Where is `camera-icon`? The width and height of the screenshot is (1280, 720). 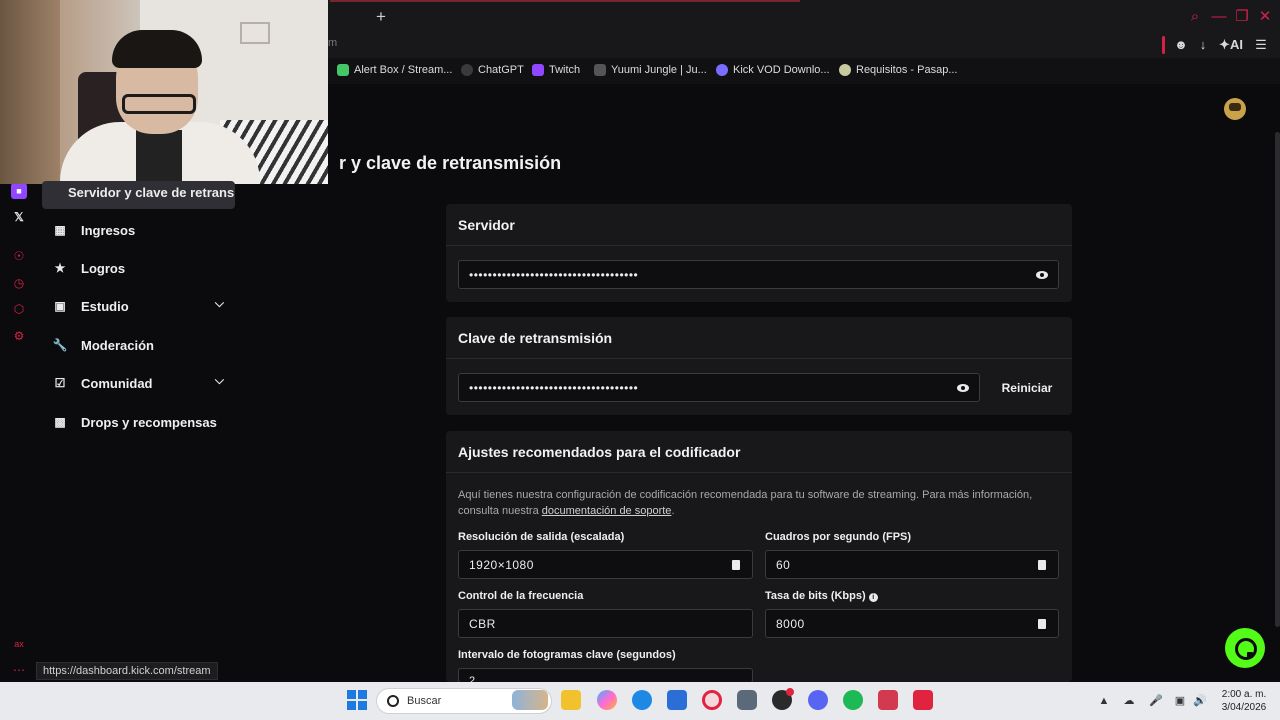
camera-icon is located at coordinates (747, 700).